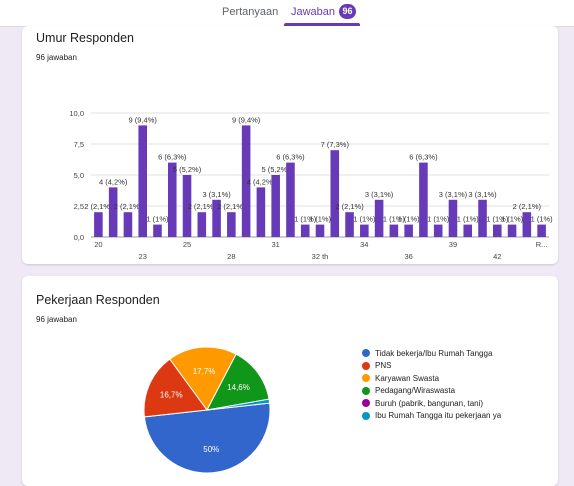  I want to click on pie-percent-label: 17,7%, so click(204, 371).